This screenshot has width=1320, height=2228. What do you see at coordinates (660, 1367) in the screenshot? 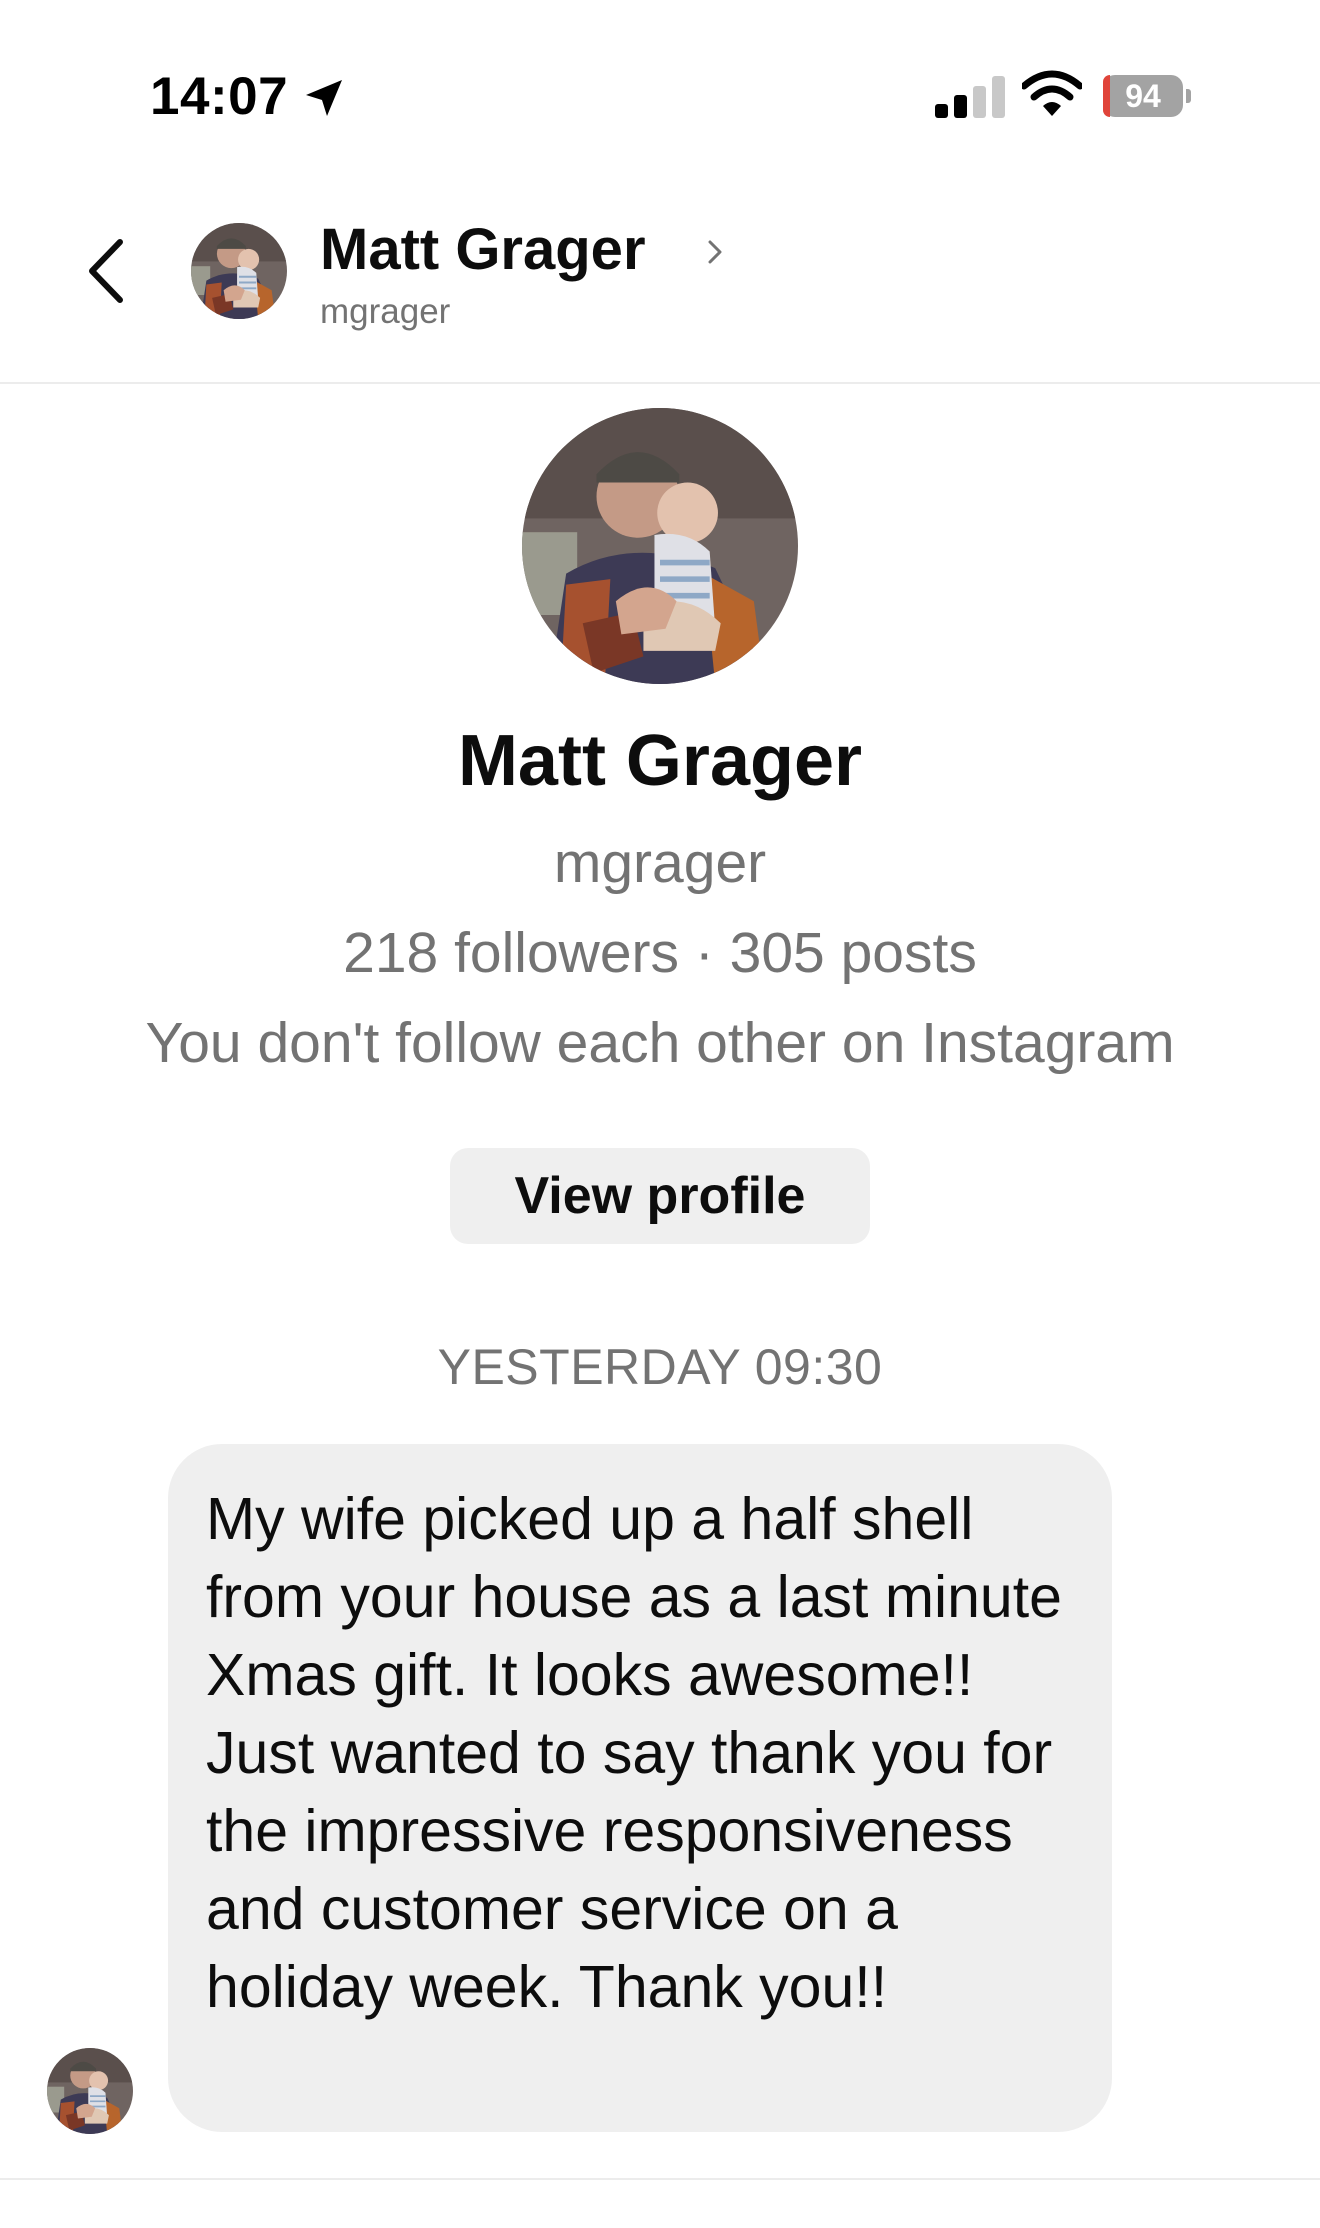
I see `message-timestamp: YESTERDAY 09:30` at bounding box center [660, 1367].